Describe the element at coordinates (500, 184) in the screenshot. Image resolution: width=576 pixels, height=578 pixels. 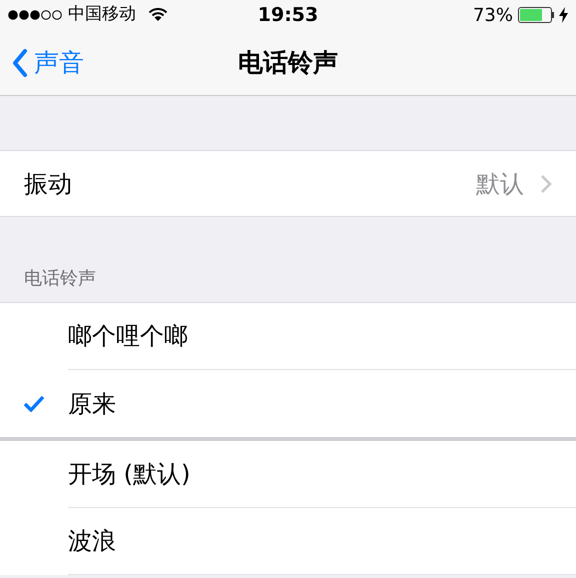
I see `vibration-value: 默认` at that location.